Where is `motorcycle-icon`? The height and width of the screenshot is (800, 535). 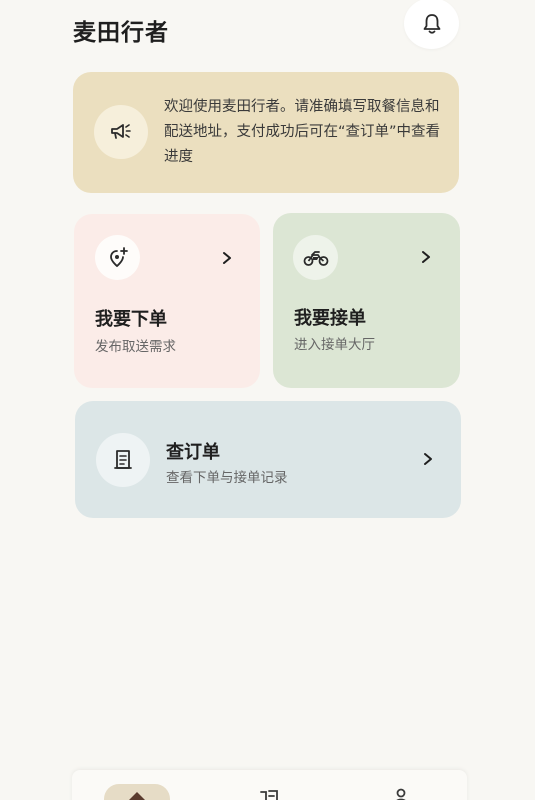 motorcycle-icon is located at coordinates (315, 258).